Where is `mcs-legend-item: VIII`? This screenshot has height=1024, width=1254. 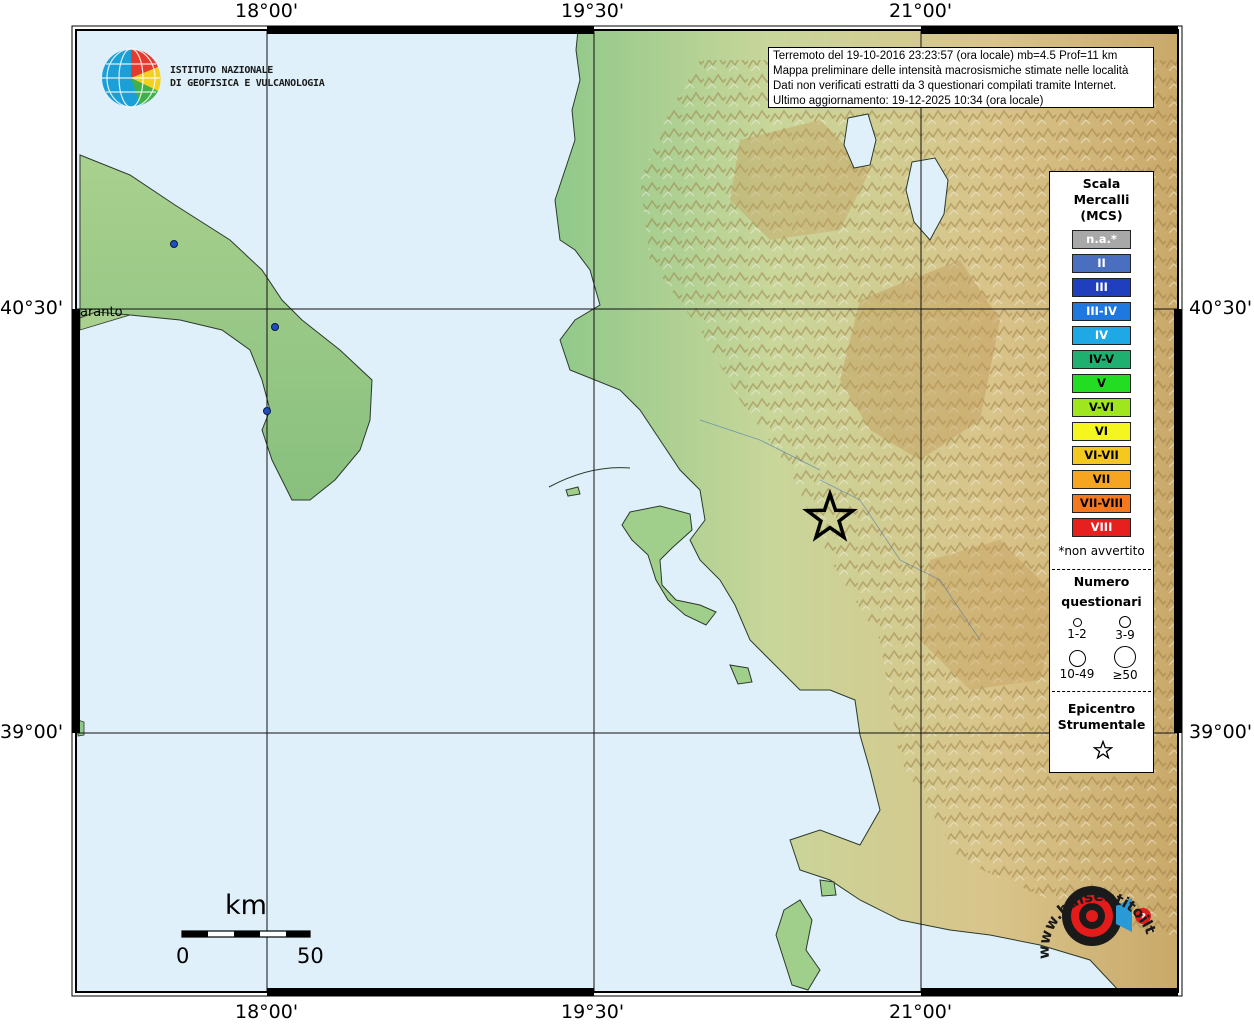
mcs-legend-item: VIII is located at coordinates (1101, 527).